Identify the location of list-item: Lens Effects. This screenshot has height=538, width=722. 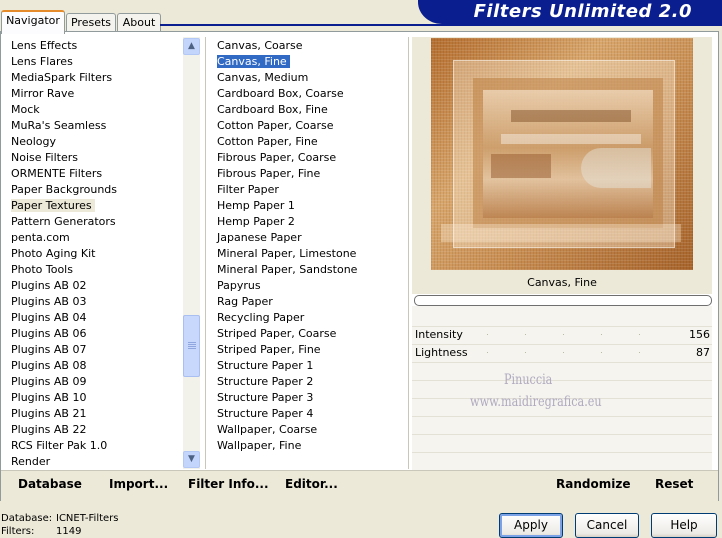
(91, 46).